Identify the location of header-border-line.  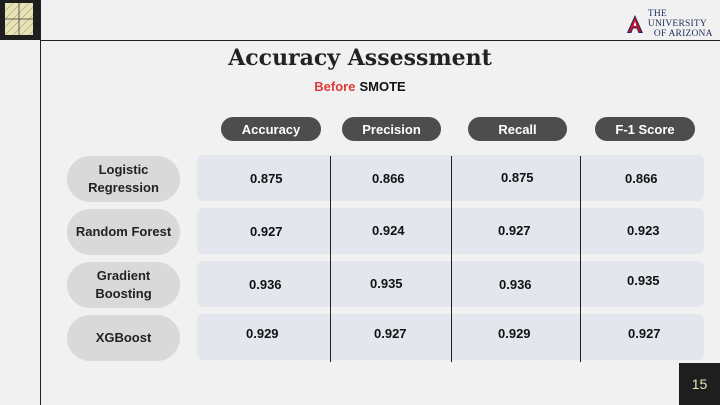
(380, 40).